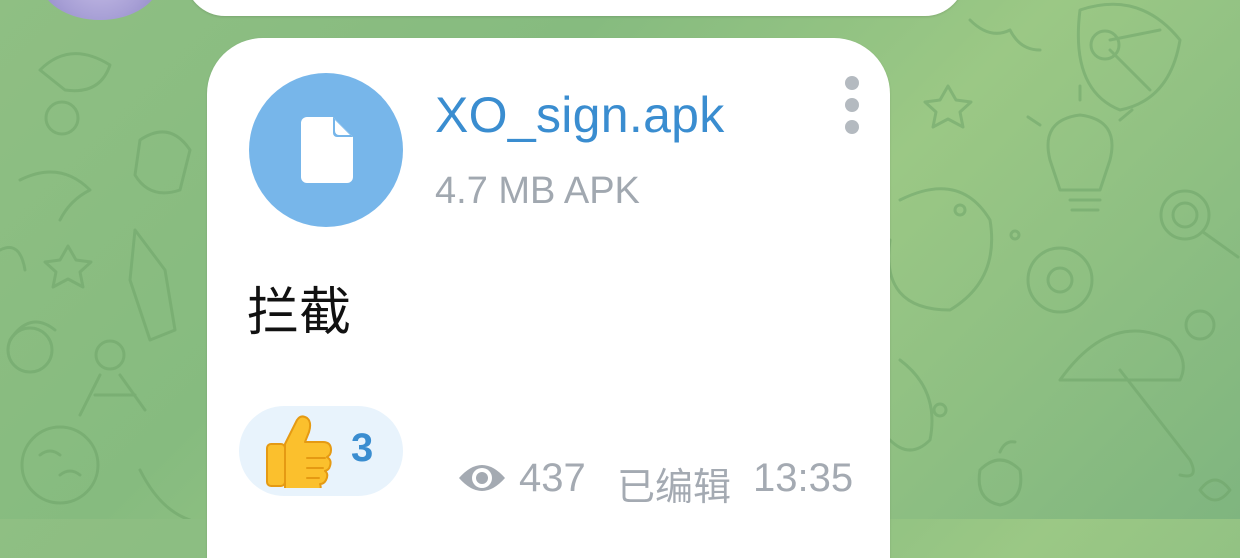 The image size is (1240, 558). I want to click on eye-icon, so click(482, 478).